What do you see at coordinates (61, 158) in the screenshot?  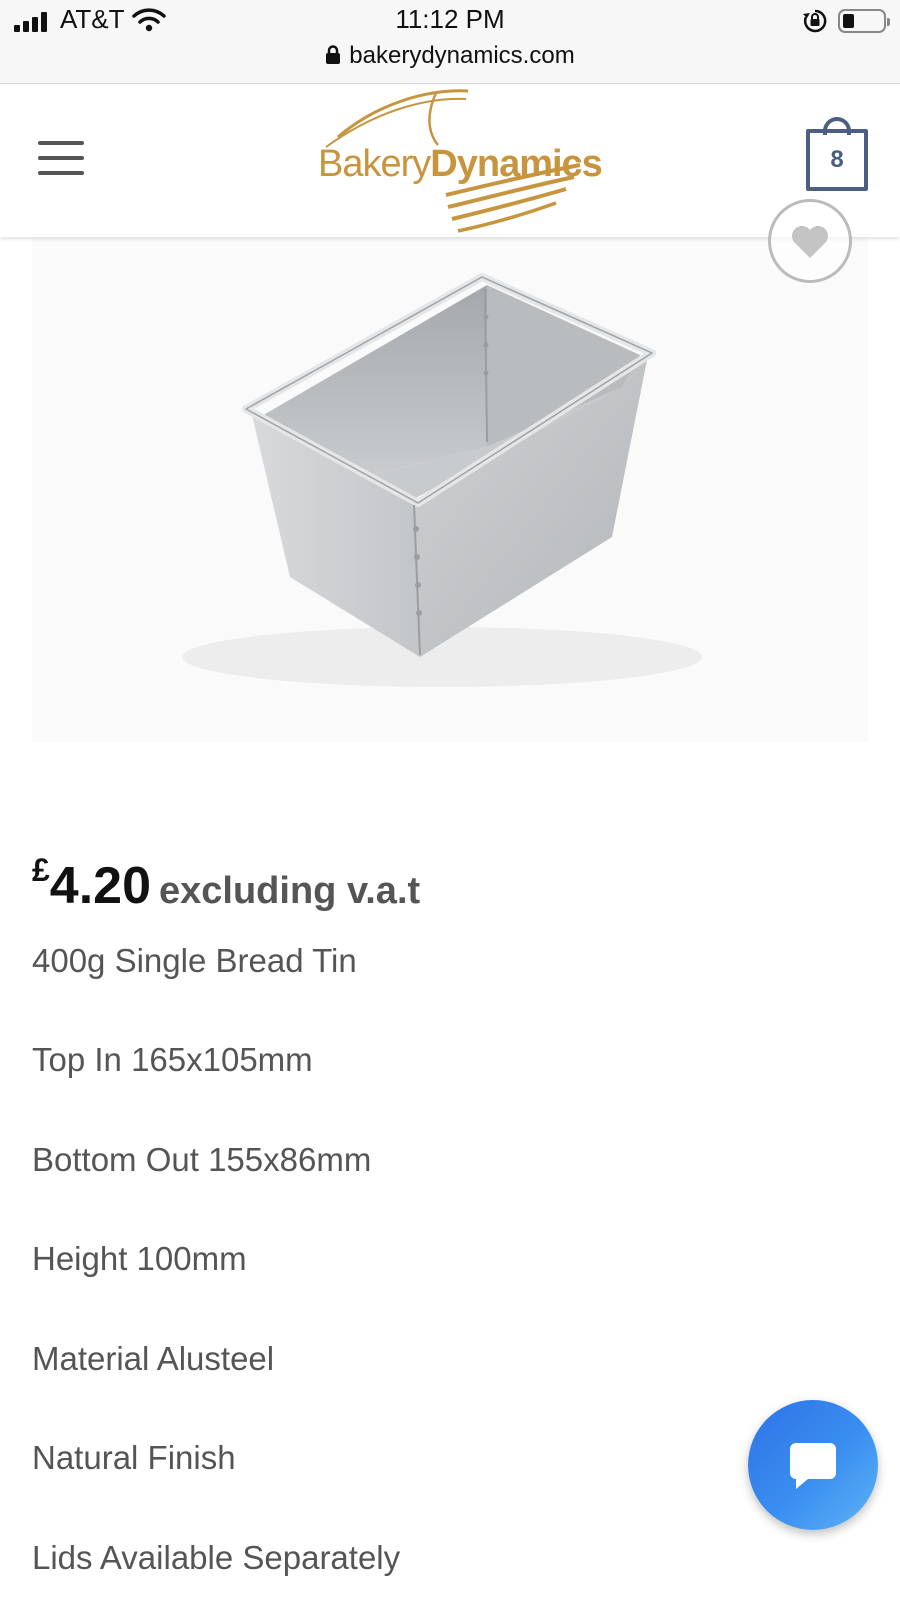 I see `menu-icon` at bounding box center [61, 158].